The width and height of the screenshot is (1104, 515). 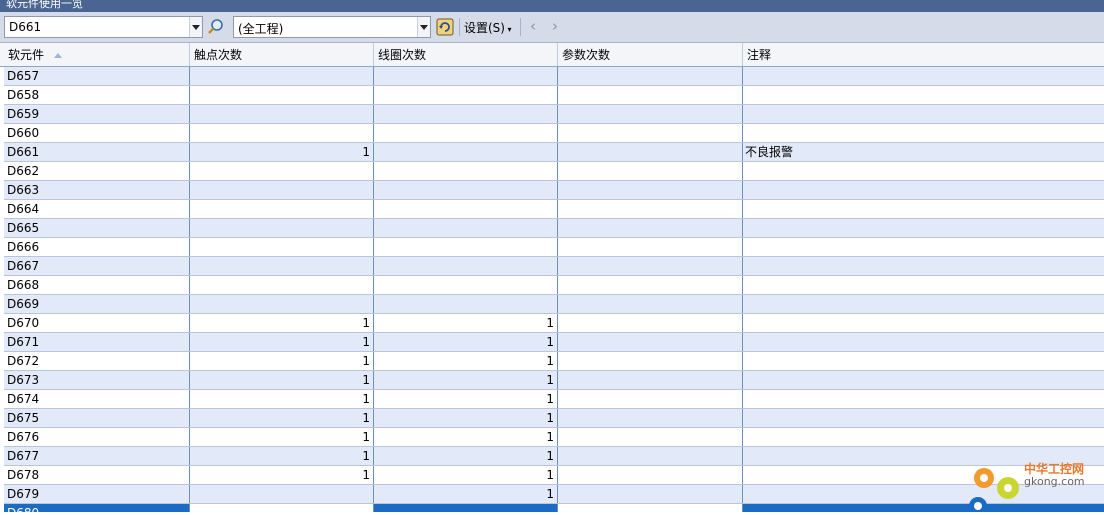 I want to click on cell-device: D669, so click(x=97, y=304).